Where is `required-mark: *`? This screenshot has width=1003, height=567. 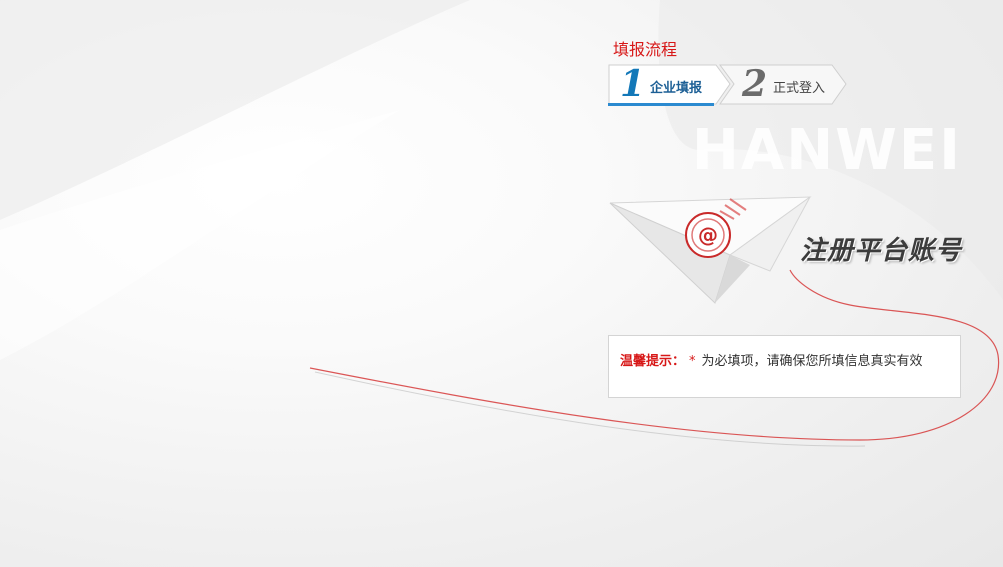 required-mark: * is located at coordinates (692, 361).